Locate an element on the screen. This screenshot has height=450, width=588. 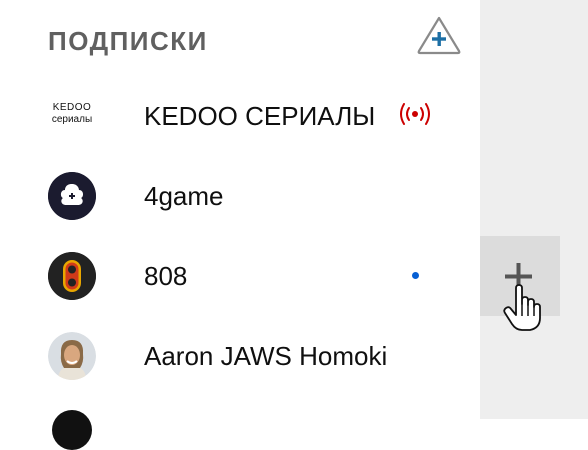
subscription-row-4game: 4game is located at coordinates (240, 196).